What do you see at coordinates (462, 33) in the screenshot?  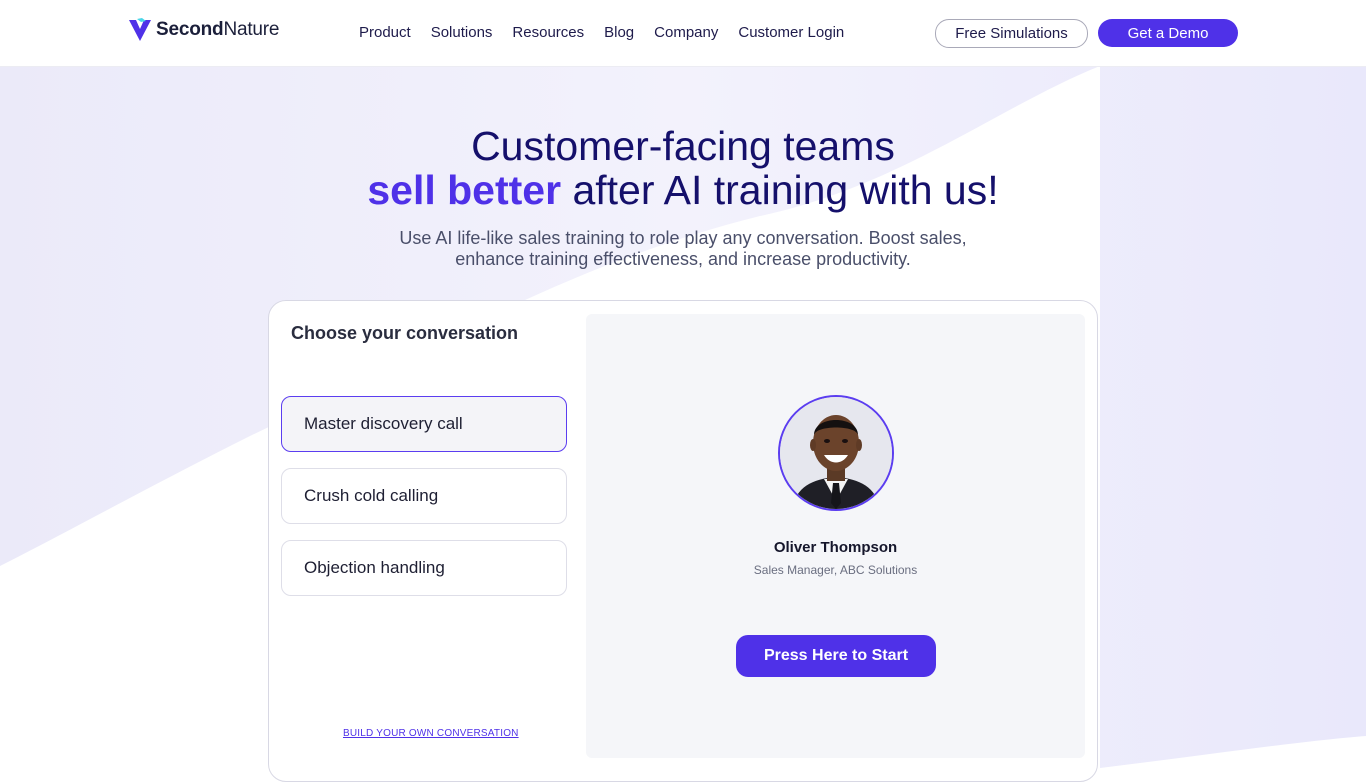 I see `nav-solutions: Solutions` at bounding box center [462, 33].